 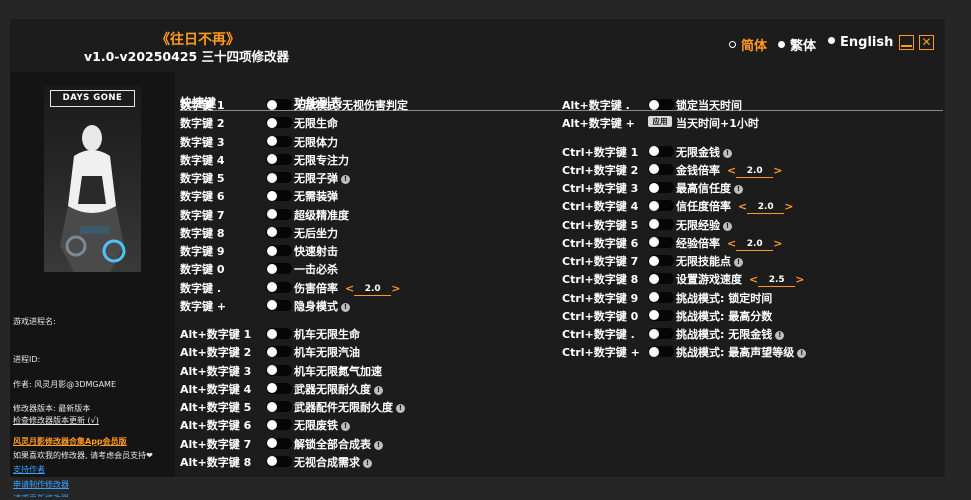 What do you see at coordinates (698, 170) in the screenshot?
I see `cheat-name-text: 金钱倍率` at bounding box center [698, 170].